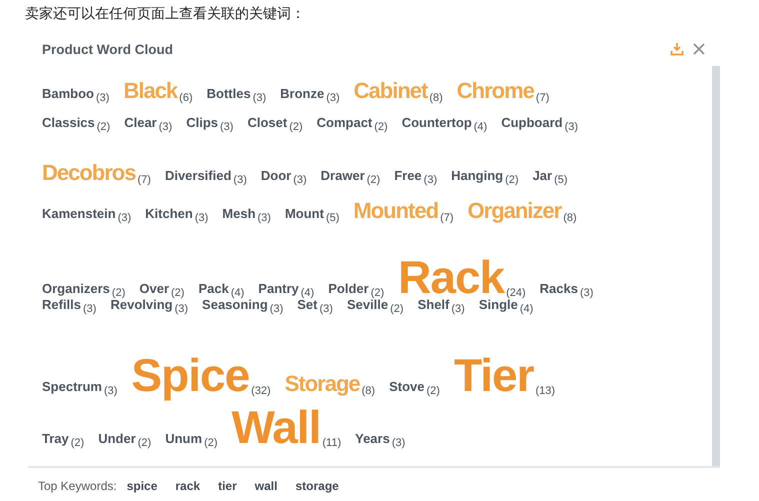 This screenshot has height=501, width=759. Describe the element at coordinates (62, 304) in the screenshot. I see `keyword: Refills` at that location.